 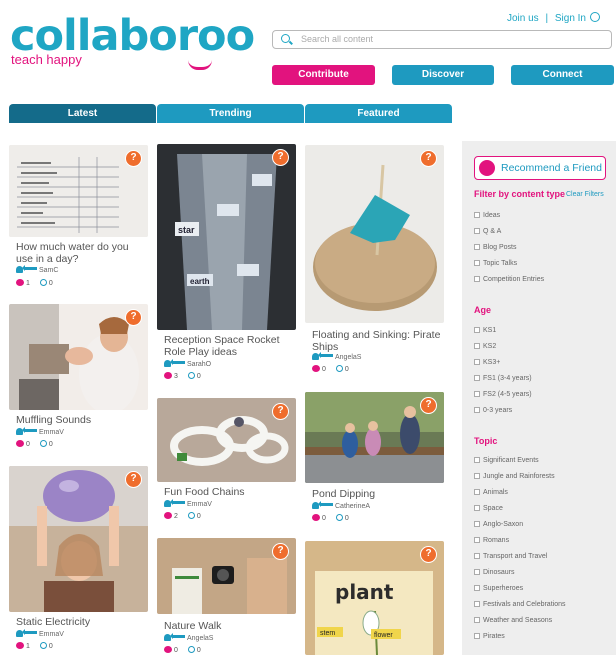 What do you see at coordinates (229, 492) in the screenshot?
I see `card-title: Fun Food Chains` at bounding box center [229, 492].